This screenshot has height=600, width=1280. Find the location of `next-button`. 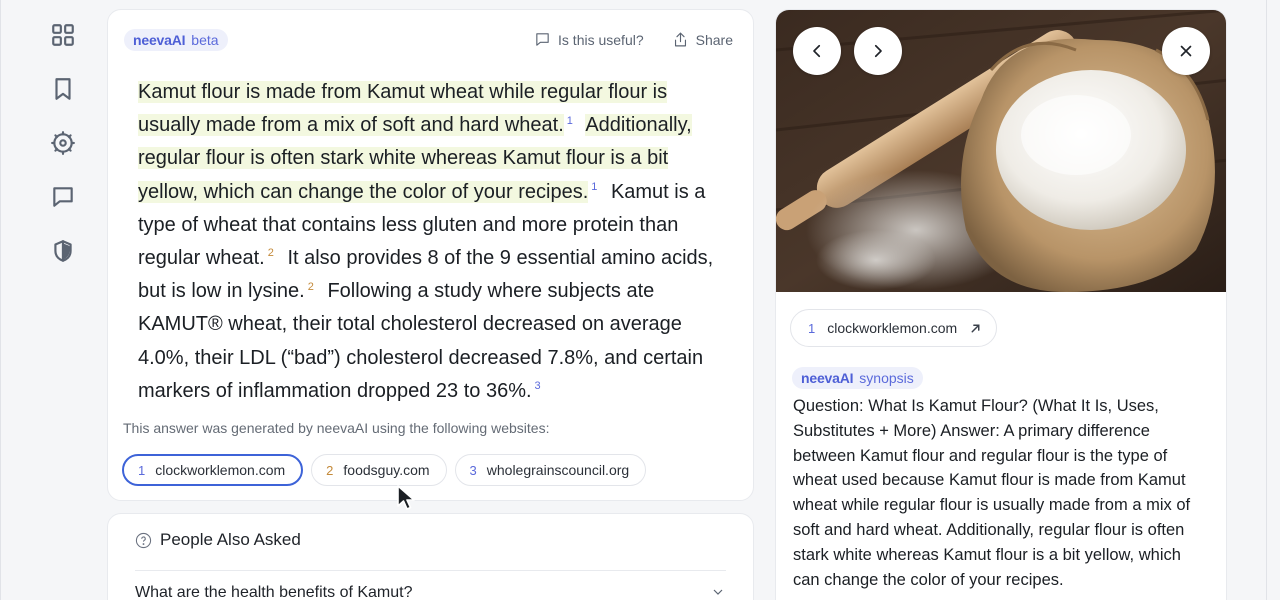

next-button is located at coordinates (878, 51).